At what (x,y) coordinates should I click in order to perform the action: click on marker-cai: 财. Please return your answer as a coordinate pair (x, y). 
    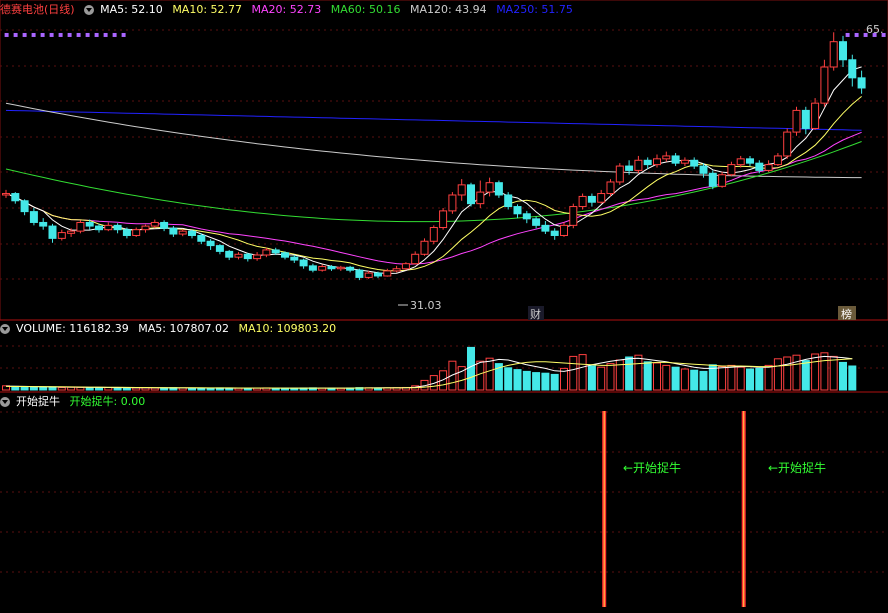
    Looking at the image, I should click on (535, 314).